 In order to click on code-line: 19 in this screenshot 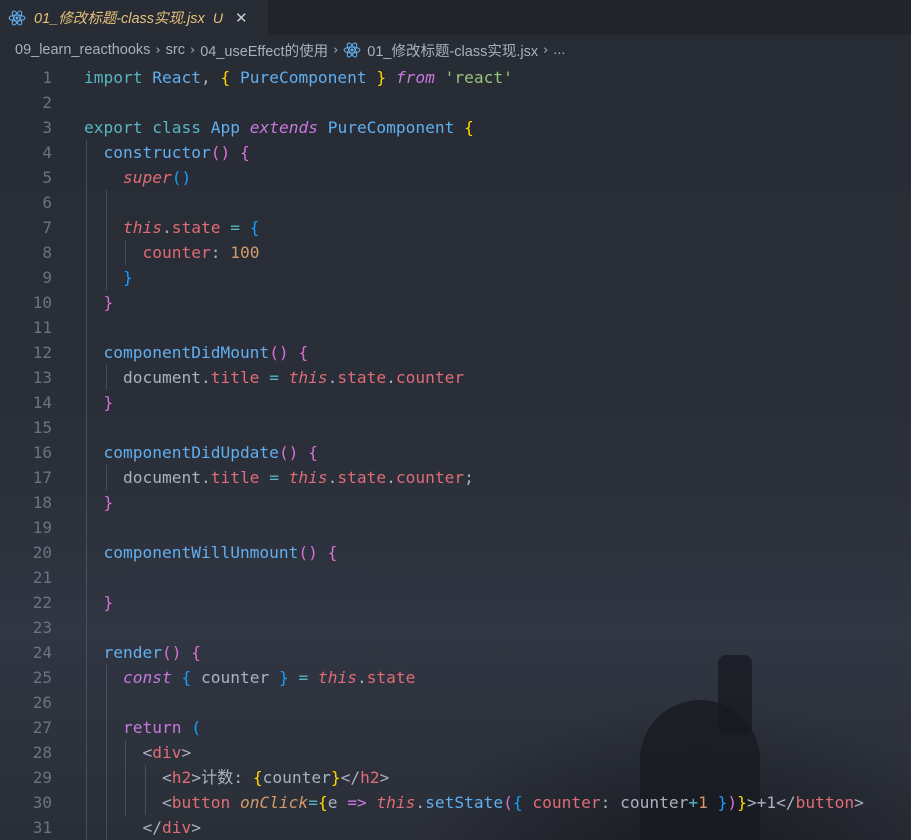, I will do `click(455, 527)`.